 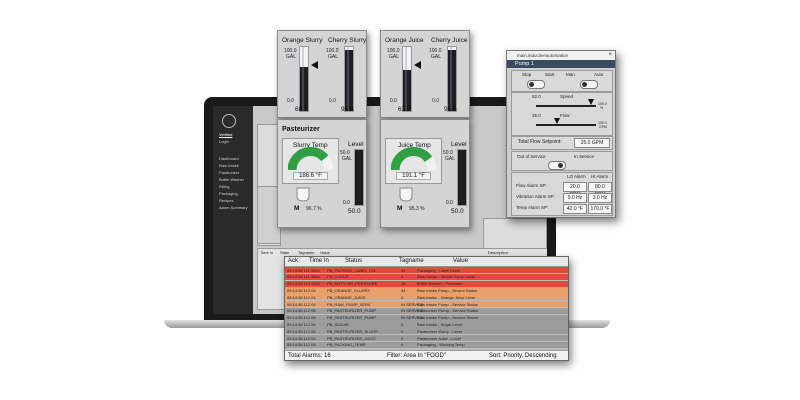 I want to click on alarm-description: Raw Intake - Simple Syrup Level, so click(x=446, y=277).